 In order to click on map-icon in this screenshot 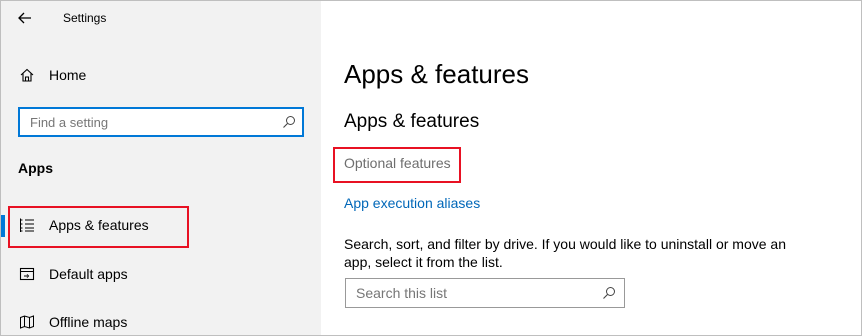, I will do `click(27, 322)`.